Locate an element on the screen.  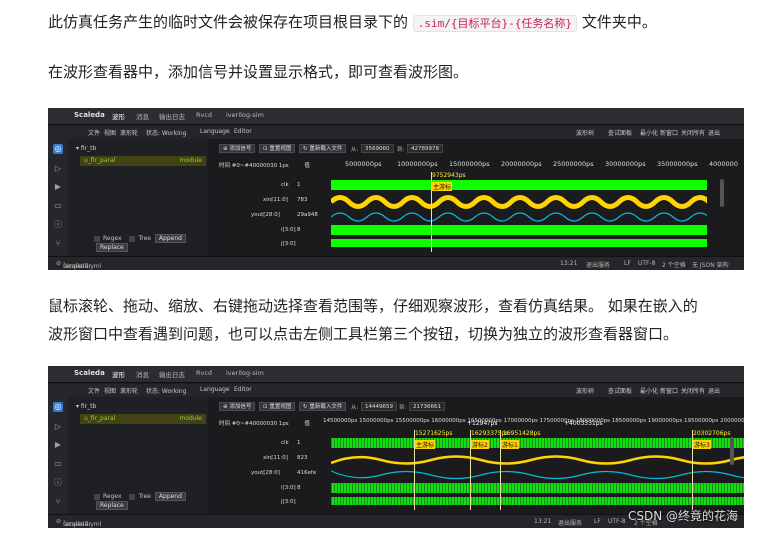
status-indent: 2 个空格 is located at coordinates (674, 264).